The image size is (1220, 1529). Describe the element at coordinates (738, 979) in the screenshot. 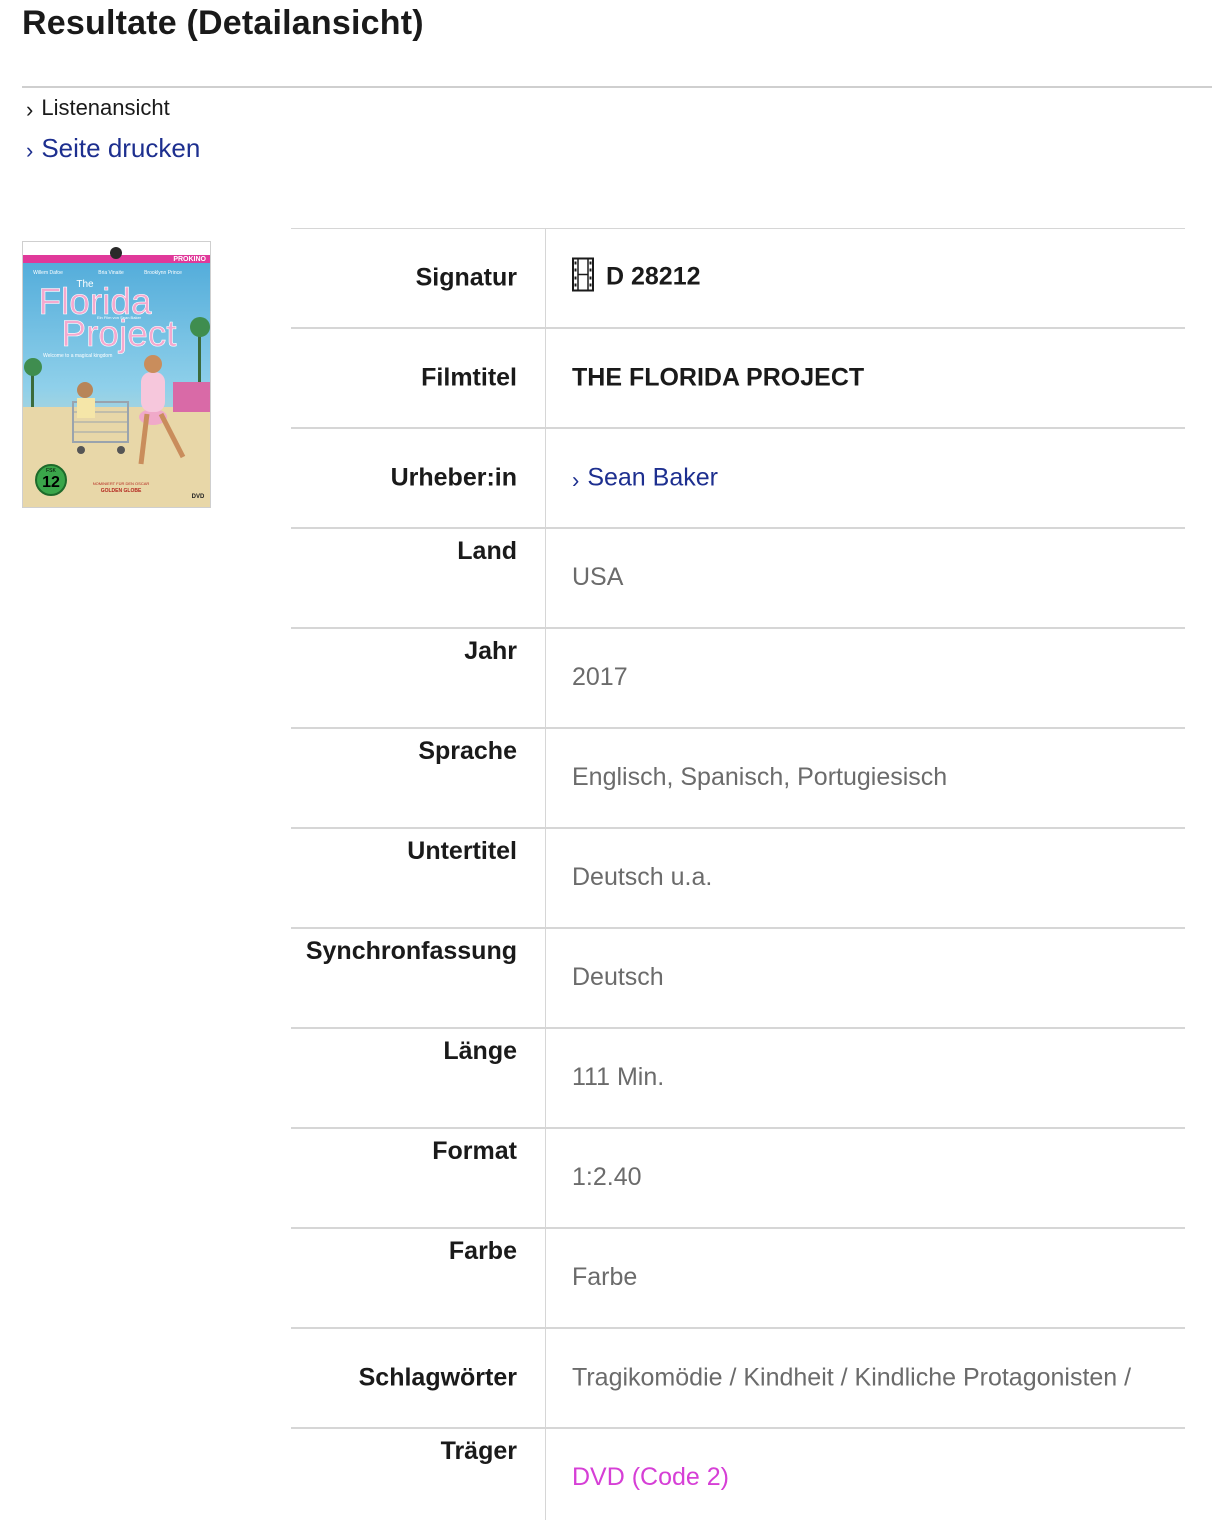

I see `row-synchronfassung: Synchronfassung Deutsch` at that location.